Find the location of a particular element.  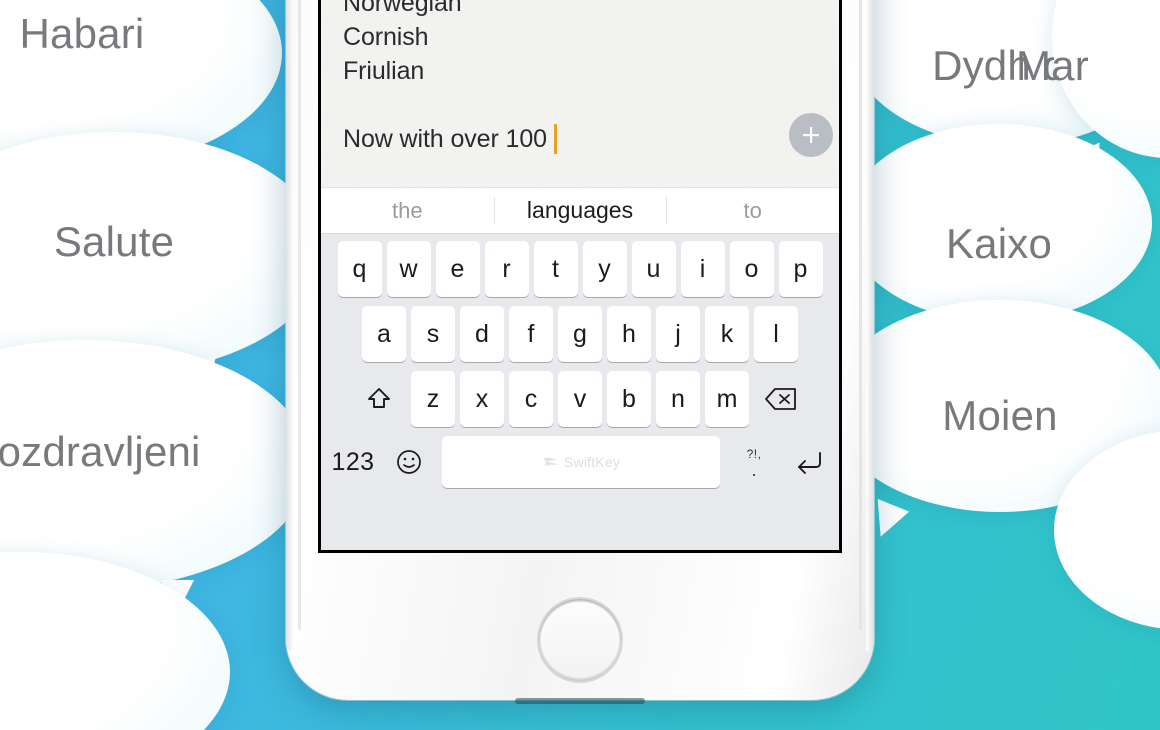

bubble-label: Mar is located at coordinates (1052, 65).